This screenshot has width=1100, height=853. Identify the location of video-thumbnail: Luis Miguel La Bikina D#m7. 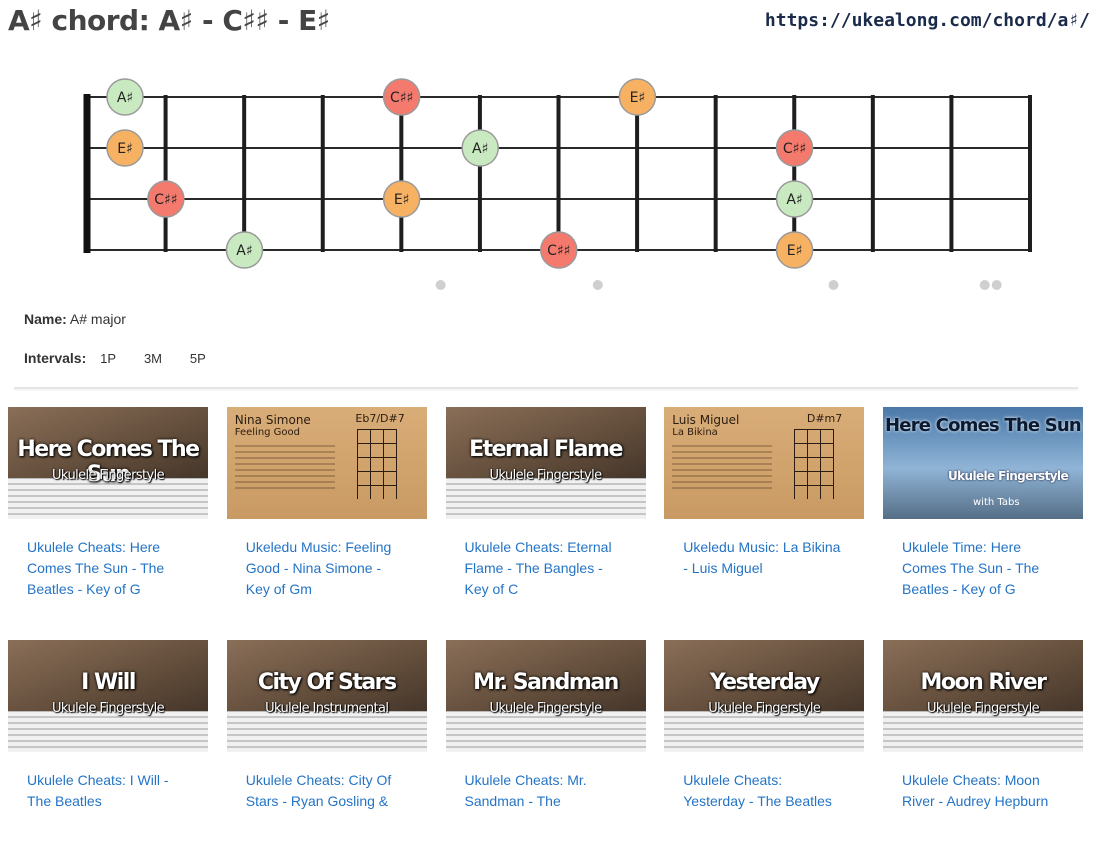
(764, 463).